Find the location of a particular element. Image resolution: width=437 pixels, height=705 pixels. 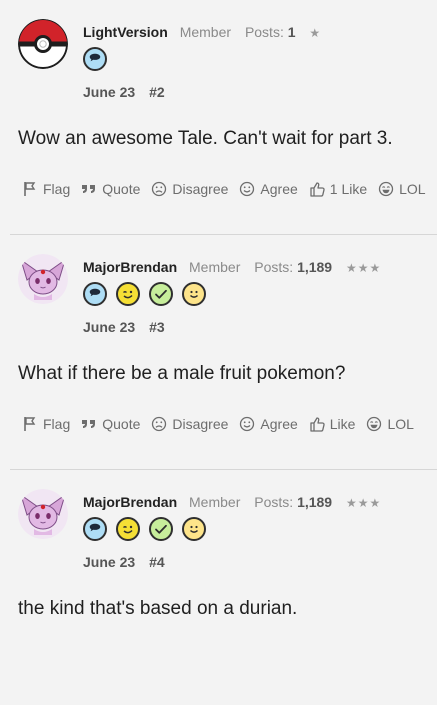

post-actions: Flag Quote Disagree Agree 1 Like LOL is located at coordinates (229, 189).